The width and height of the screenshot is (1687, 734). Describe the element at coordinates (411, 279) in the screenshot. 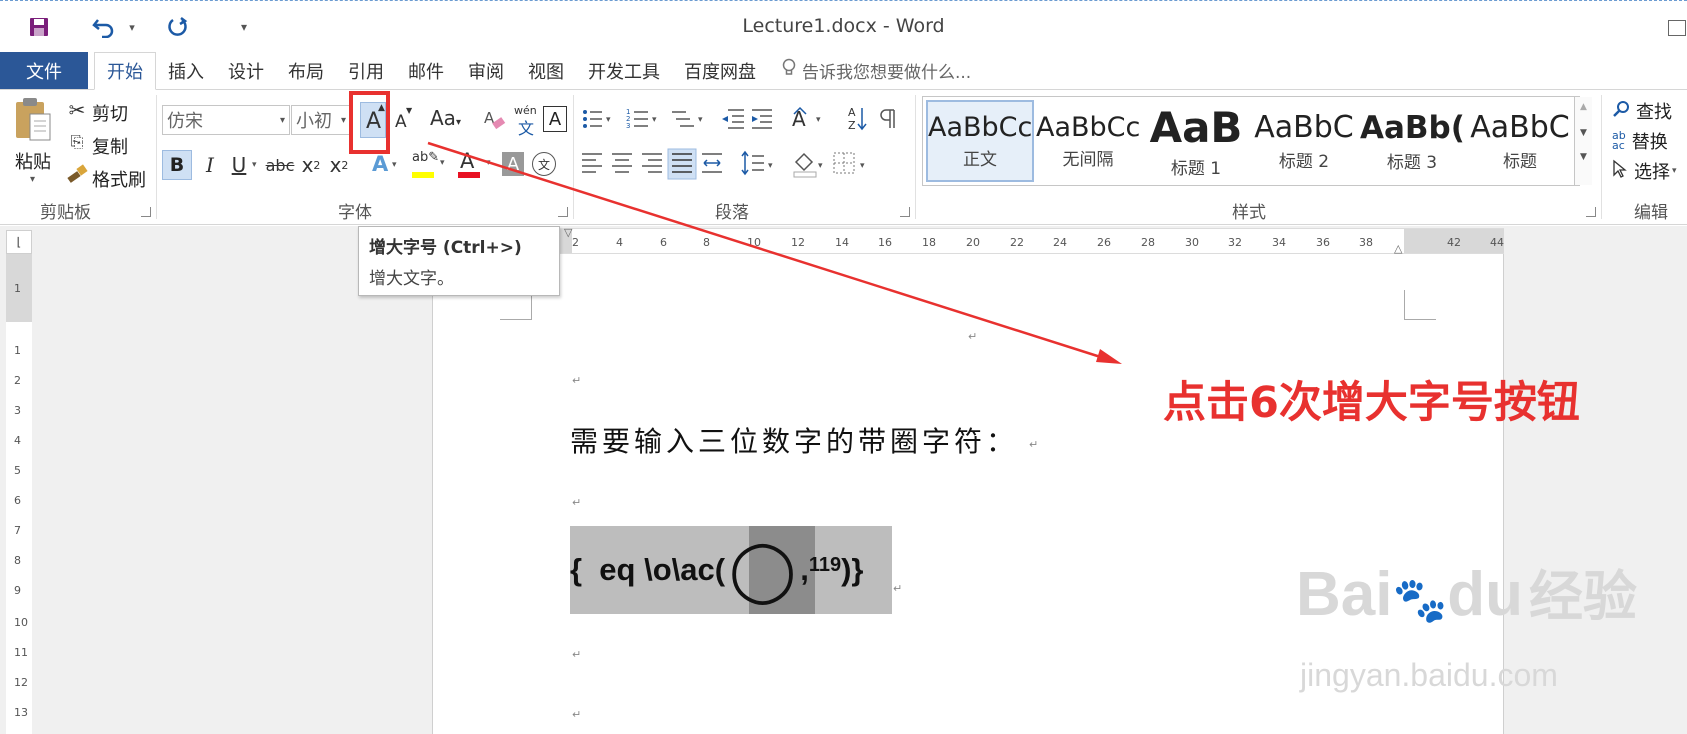

I see `tooltip-desc: 增大文字。` at that location.